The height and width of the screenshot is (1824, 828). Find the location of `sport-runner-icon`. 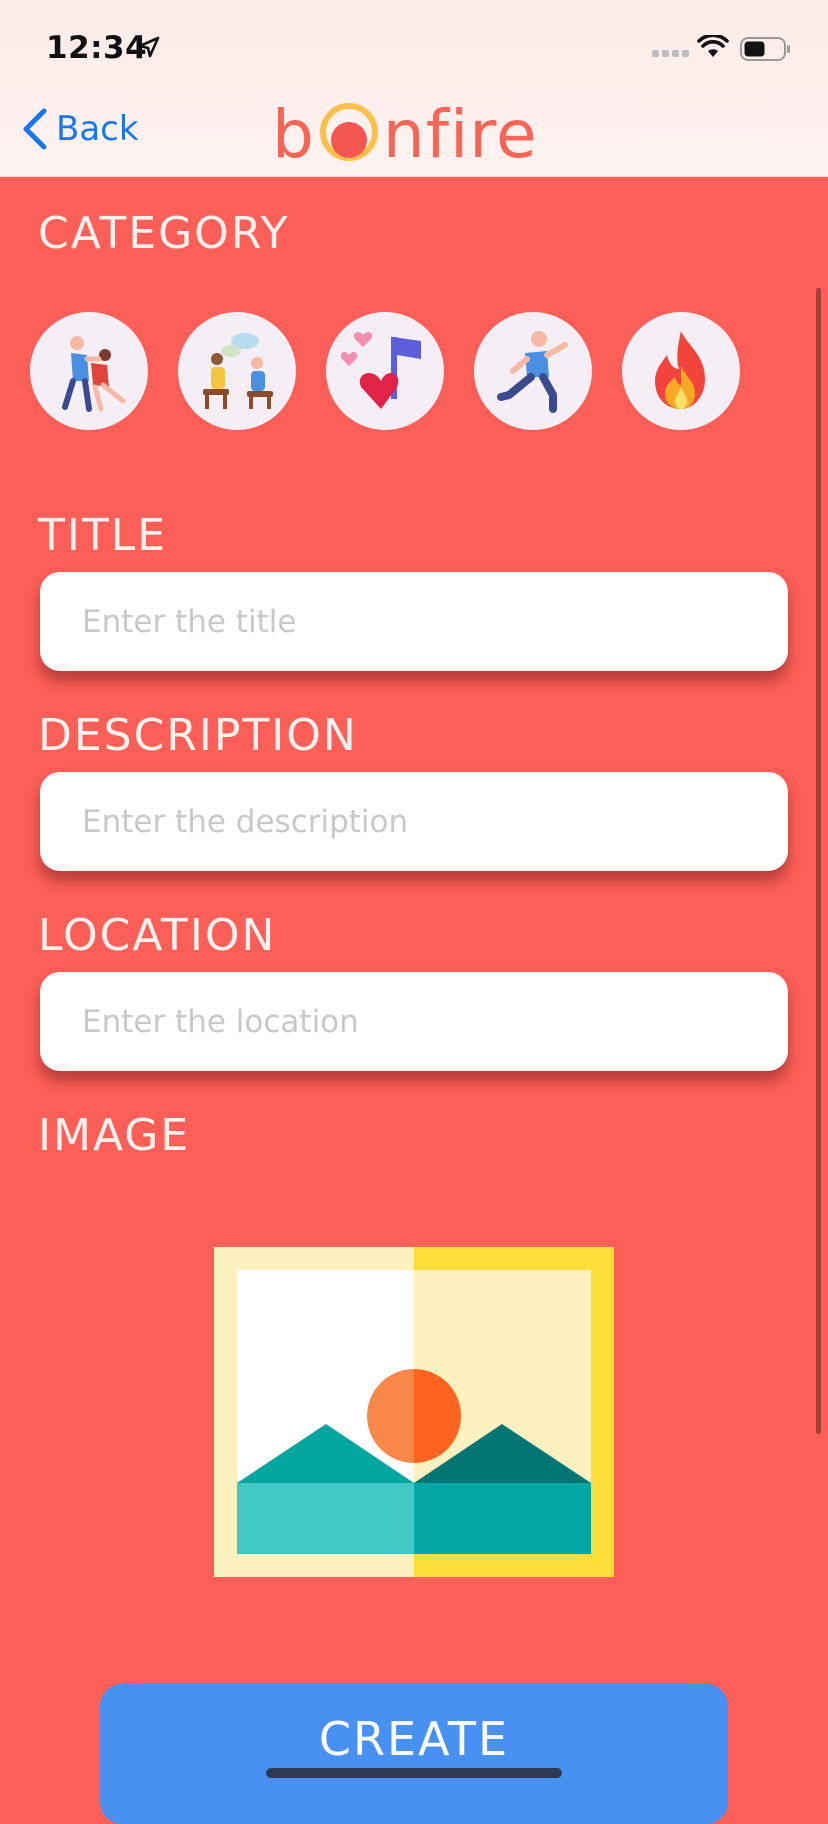

sport-runner-icon is located at coordinates (532, 372).